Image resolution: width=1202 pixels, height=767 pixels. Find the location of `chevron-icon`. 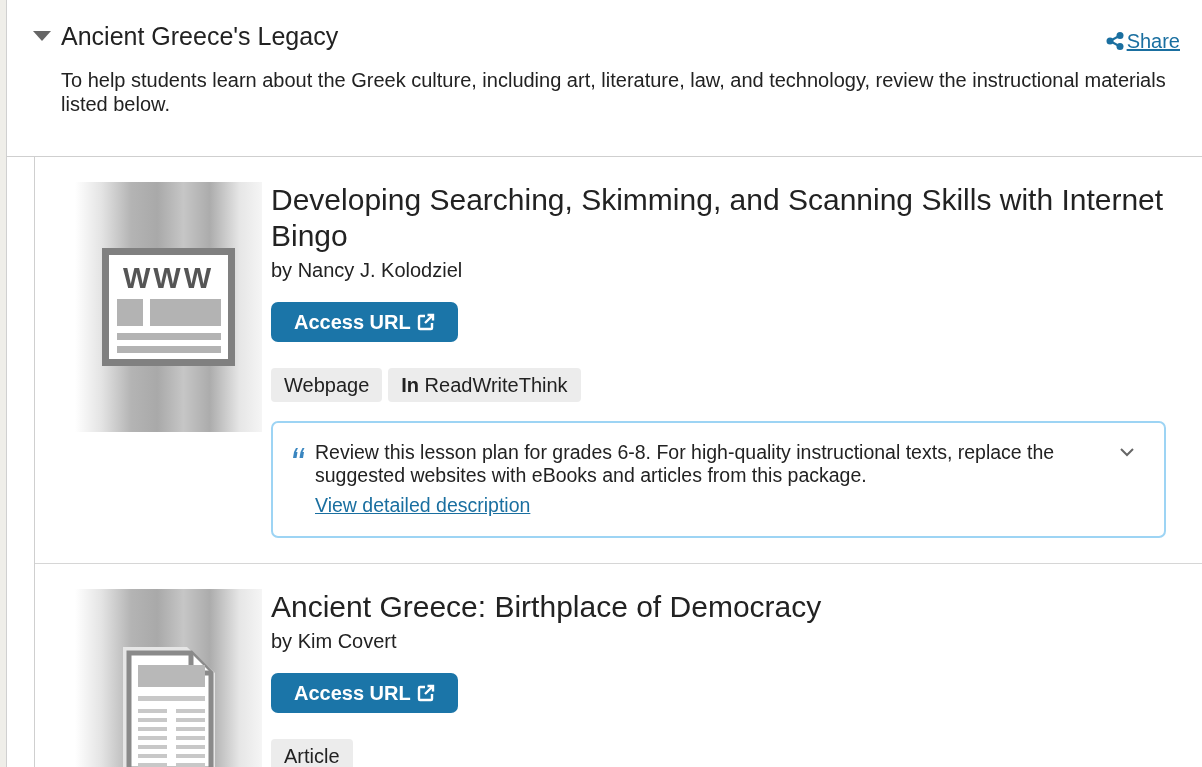

chevron-icon is located at coordinates (1127, 452).